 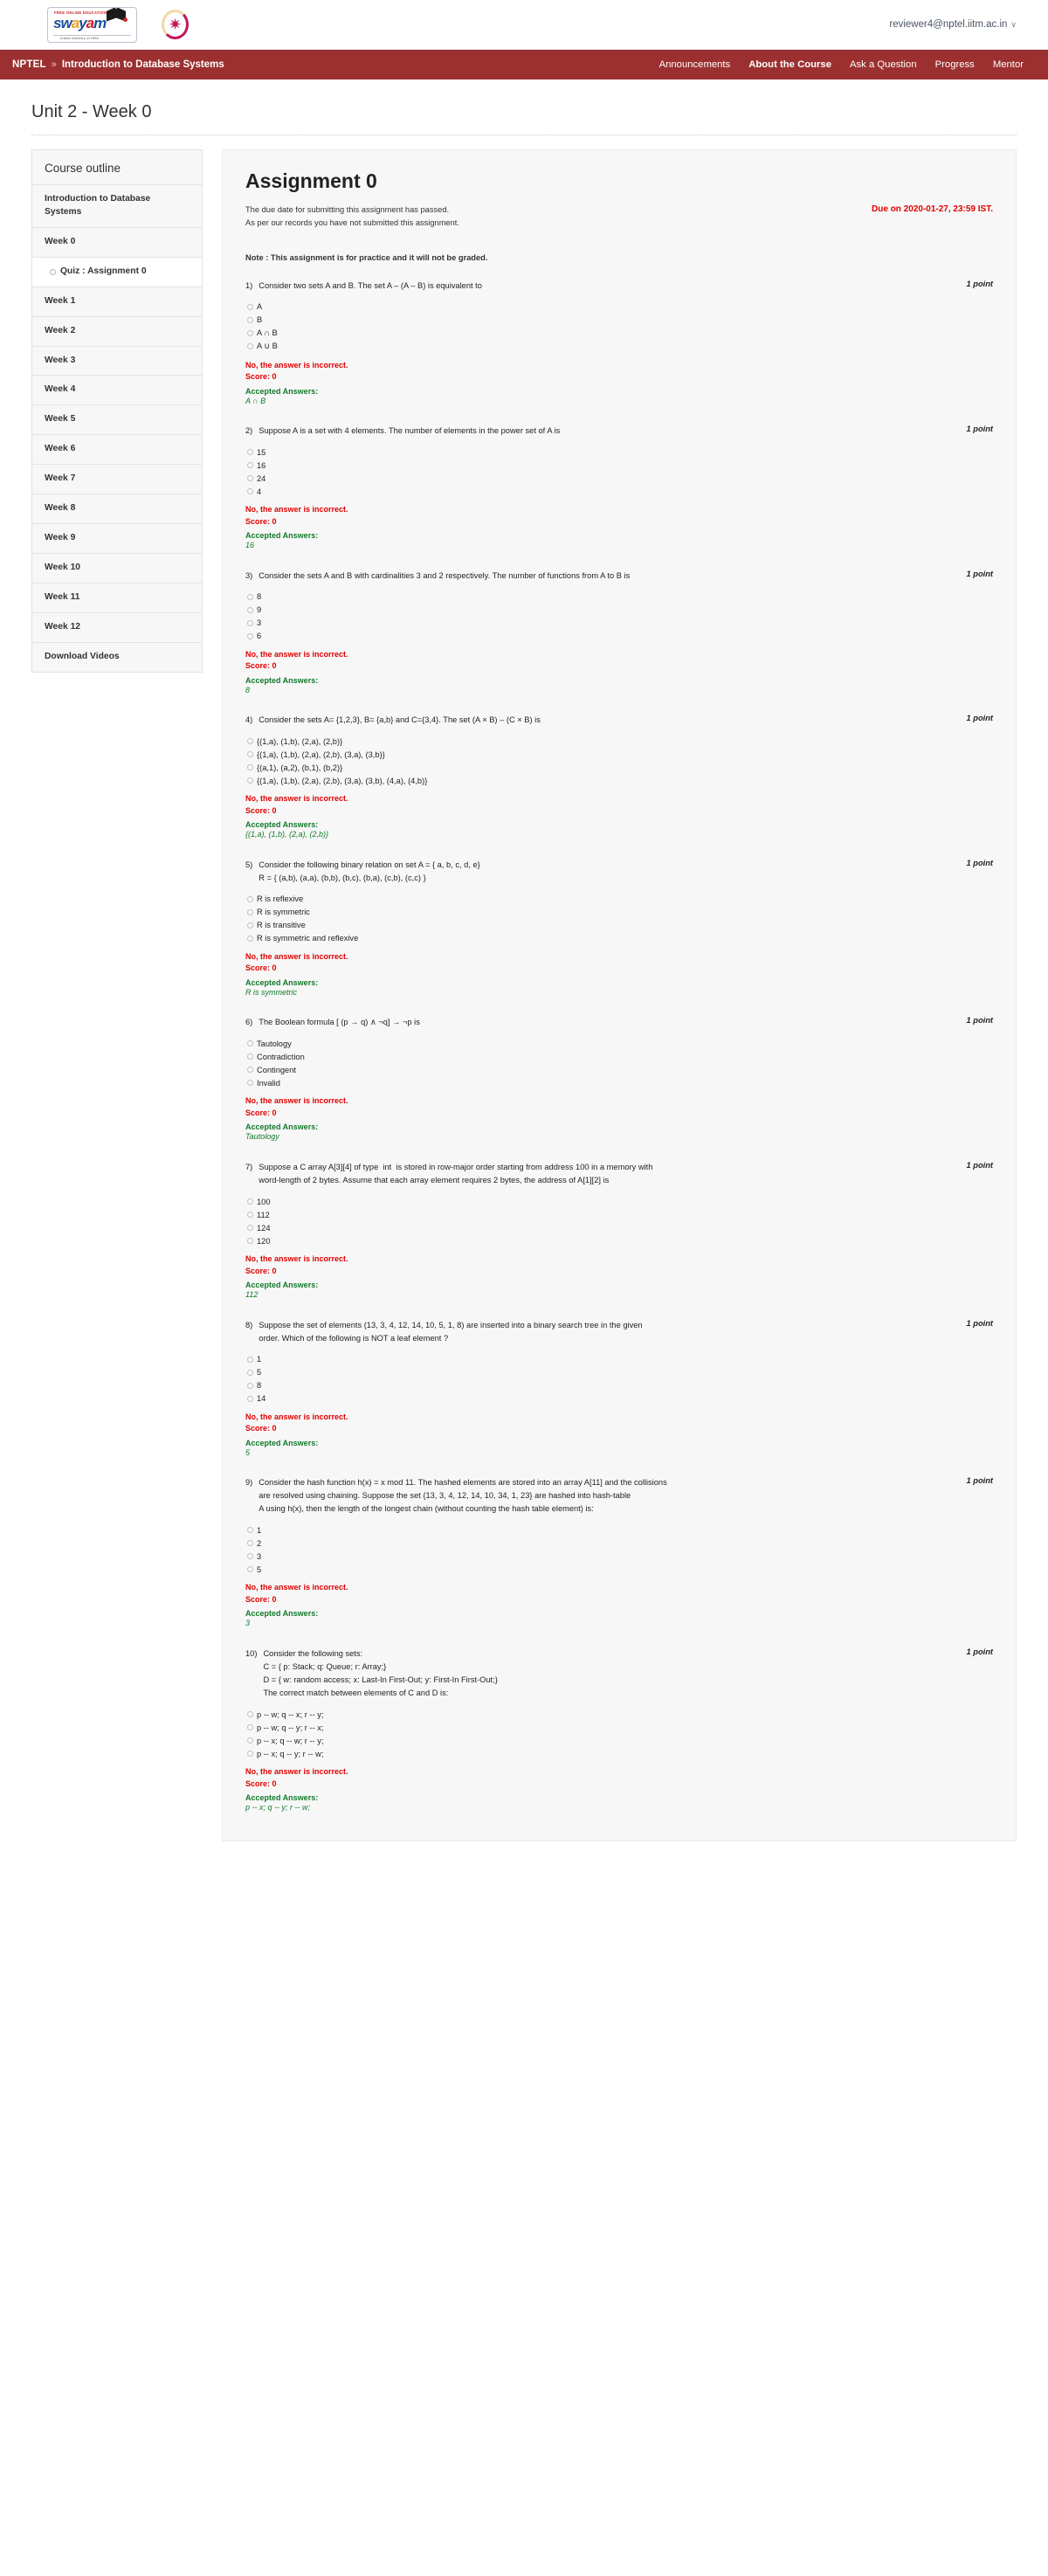 What do you see at coordinates (619, 899) in the screenshot?
I see `option-row: R is reflexive` at bounding box center [619, 899].